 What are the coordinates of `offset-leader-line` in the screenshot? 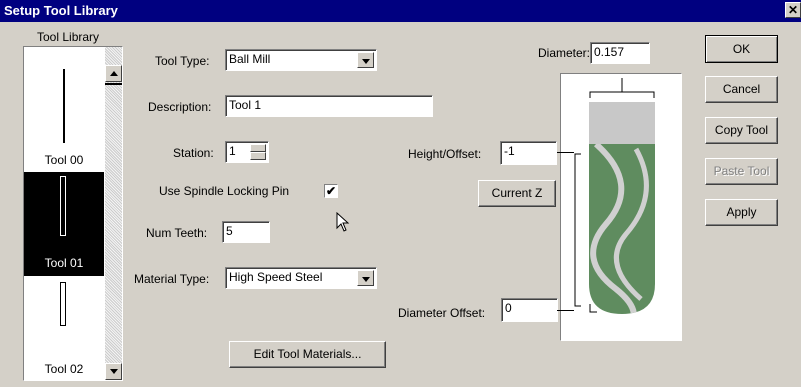 It's located at (565, 310).